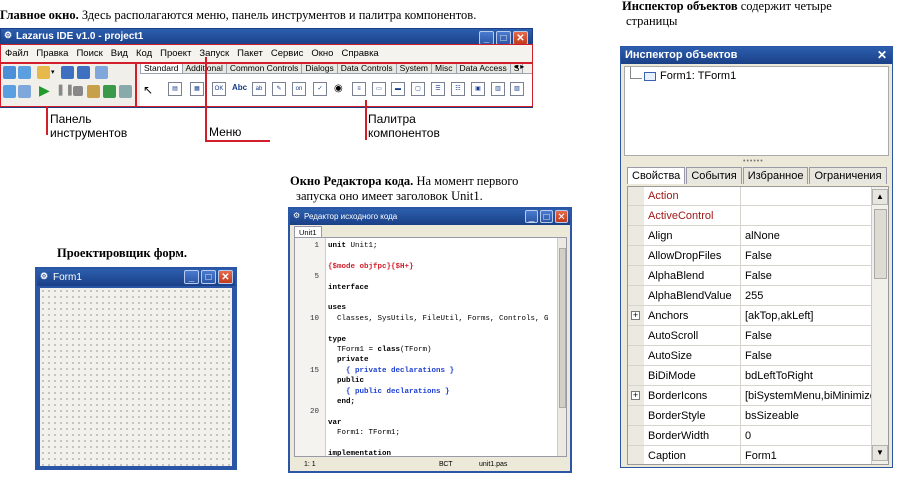 The width and height of the screenshot is (913, 480). I want to click on property-value: [biSystemMenu,biMinimize, so click(806, 395).